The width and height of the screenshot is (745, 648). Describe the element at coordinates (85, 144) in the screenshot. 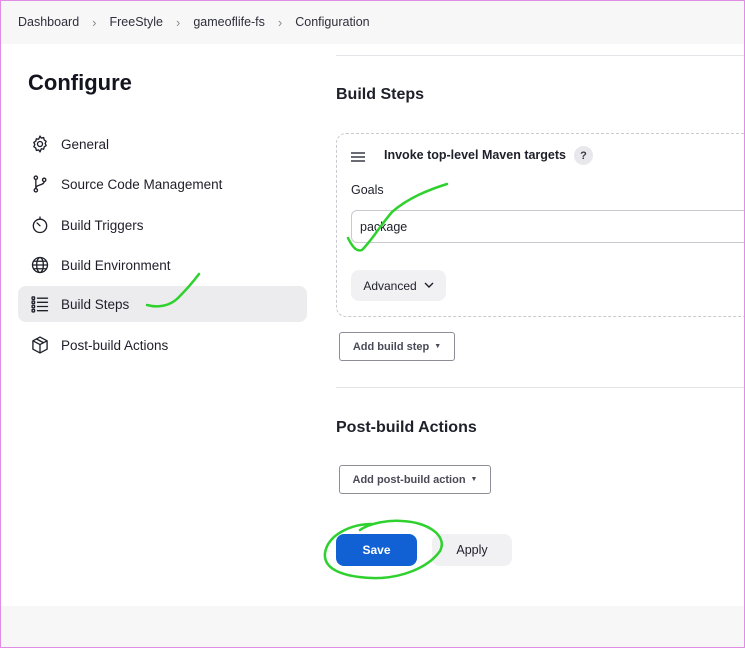

I see `sidebar-item-label: General` at that location.